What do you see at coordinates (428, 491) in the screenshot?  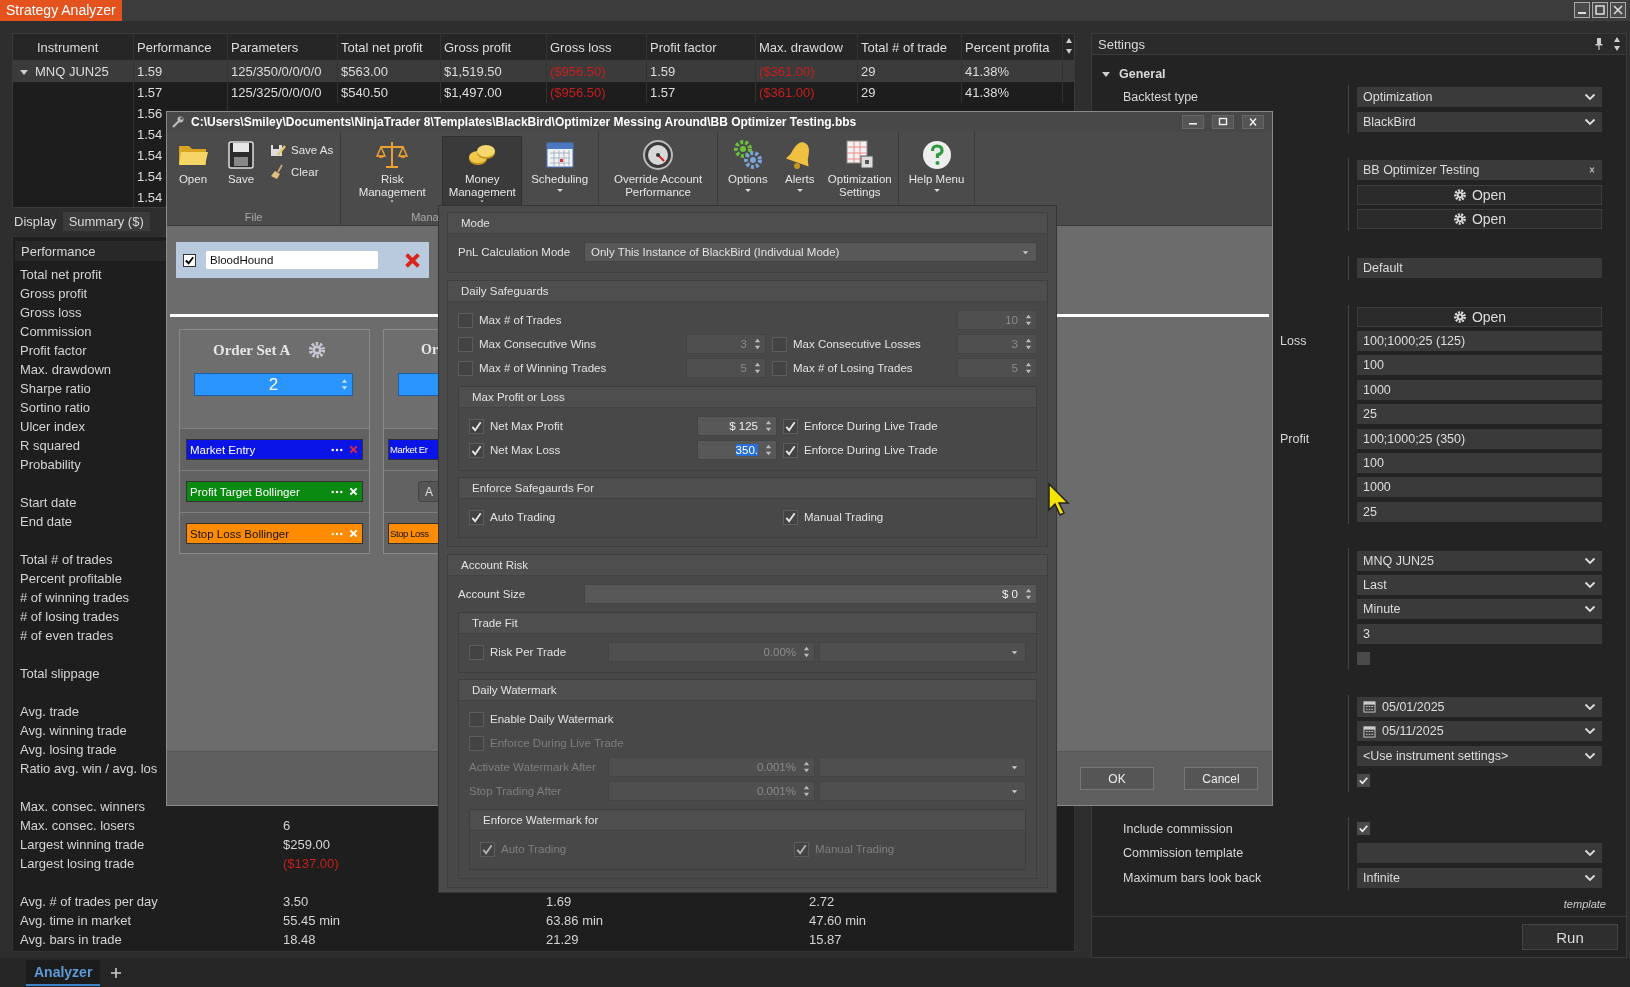 I see `add-button: A` at bounding box center [428, 491].